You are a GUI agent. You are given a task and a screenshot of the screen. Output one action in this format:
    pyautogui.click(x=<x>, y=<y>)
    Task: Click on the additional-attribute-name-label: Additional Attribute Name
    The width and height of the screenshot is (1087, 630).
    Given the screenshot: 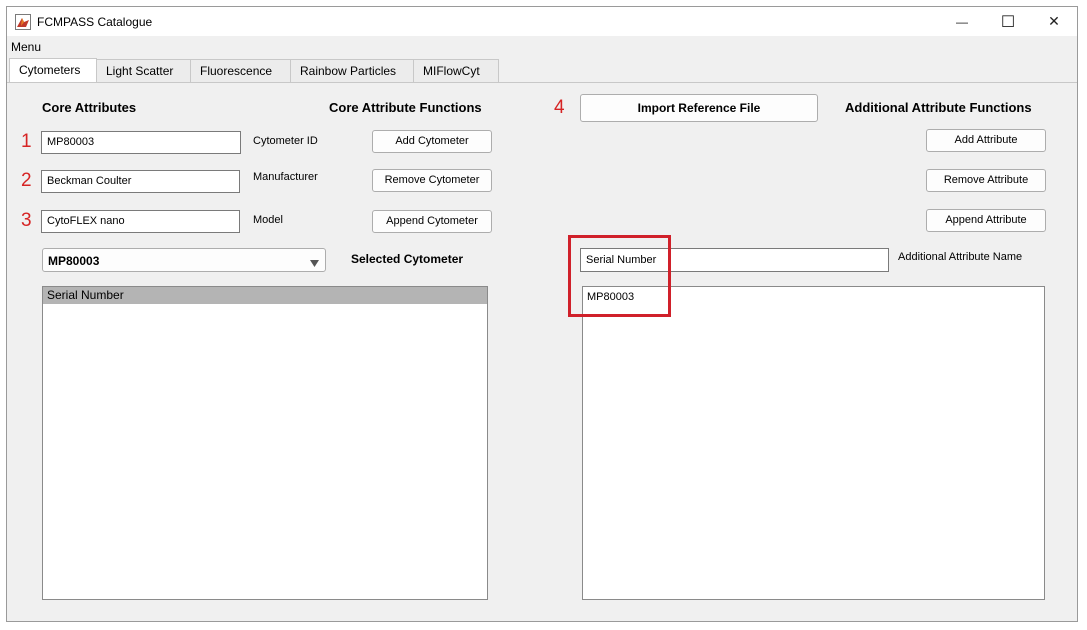 What is the action you would take?
    pyautogui.click(x=960, y=257)
    